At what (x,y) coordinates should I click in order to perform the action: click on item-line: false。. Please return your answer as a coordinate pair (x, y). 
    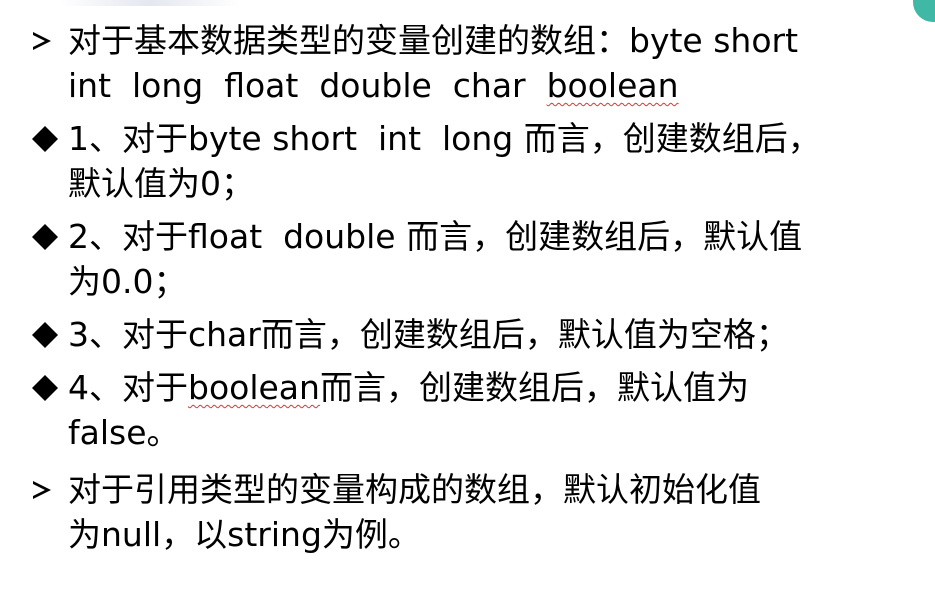
    Looking at the image, I should click on (484, 432).